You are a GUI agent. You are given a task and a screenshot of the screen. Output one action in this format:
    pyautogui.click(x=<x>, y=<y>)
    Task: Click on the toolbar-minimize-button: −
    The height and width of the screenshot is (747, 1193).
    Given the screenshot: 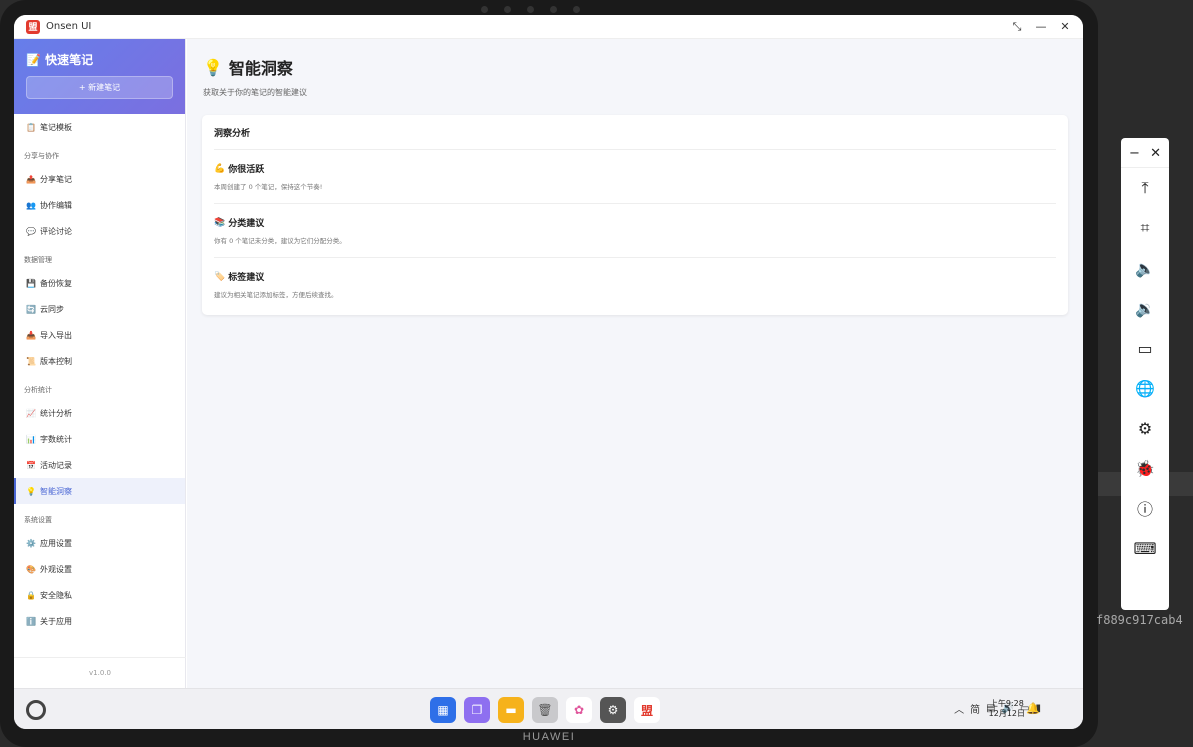 What is the action you would take?
    pyautogui.click(x=1134, y=156)
    